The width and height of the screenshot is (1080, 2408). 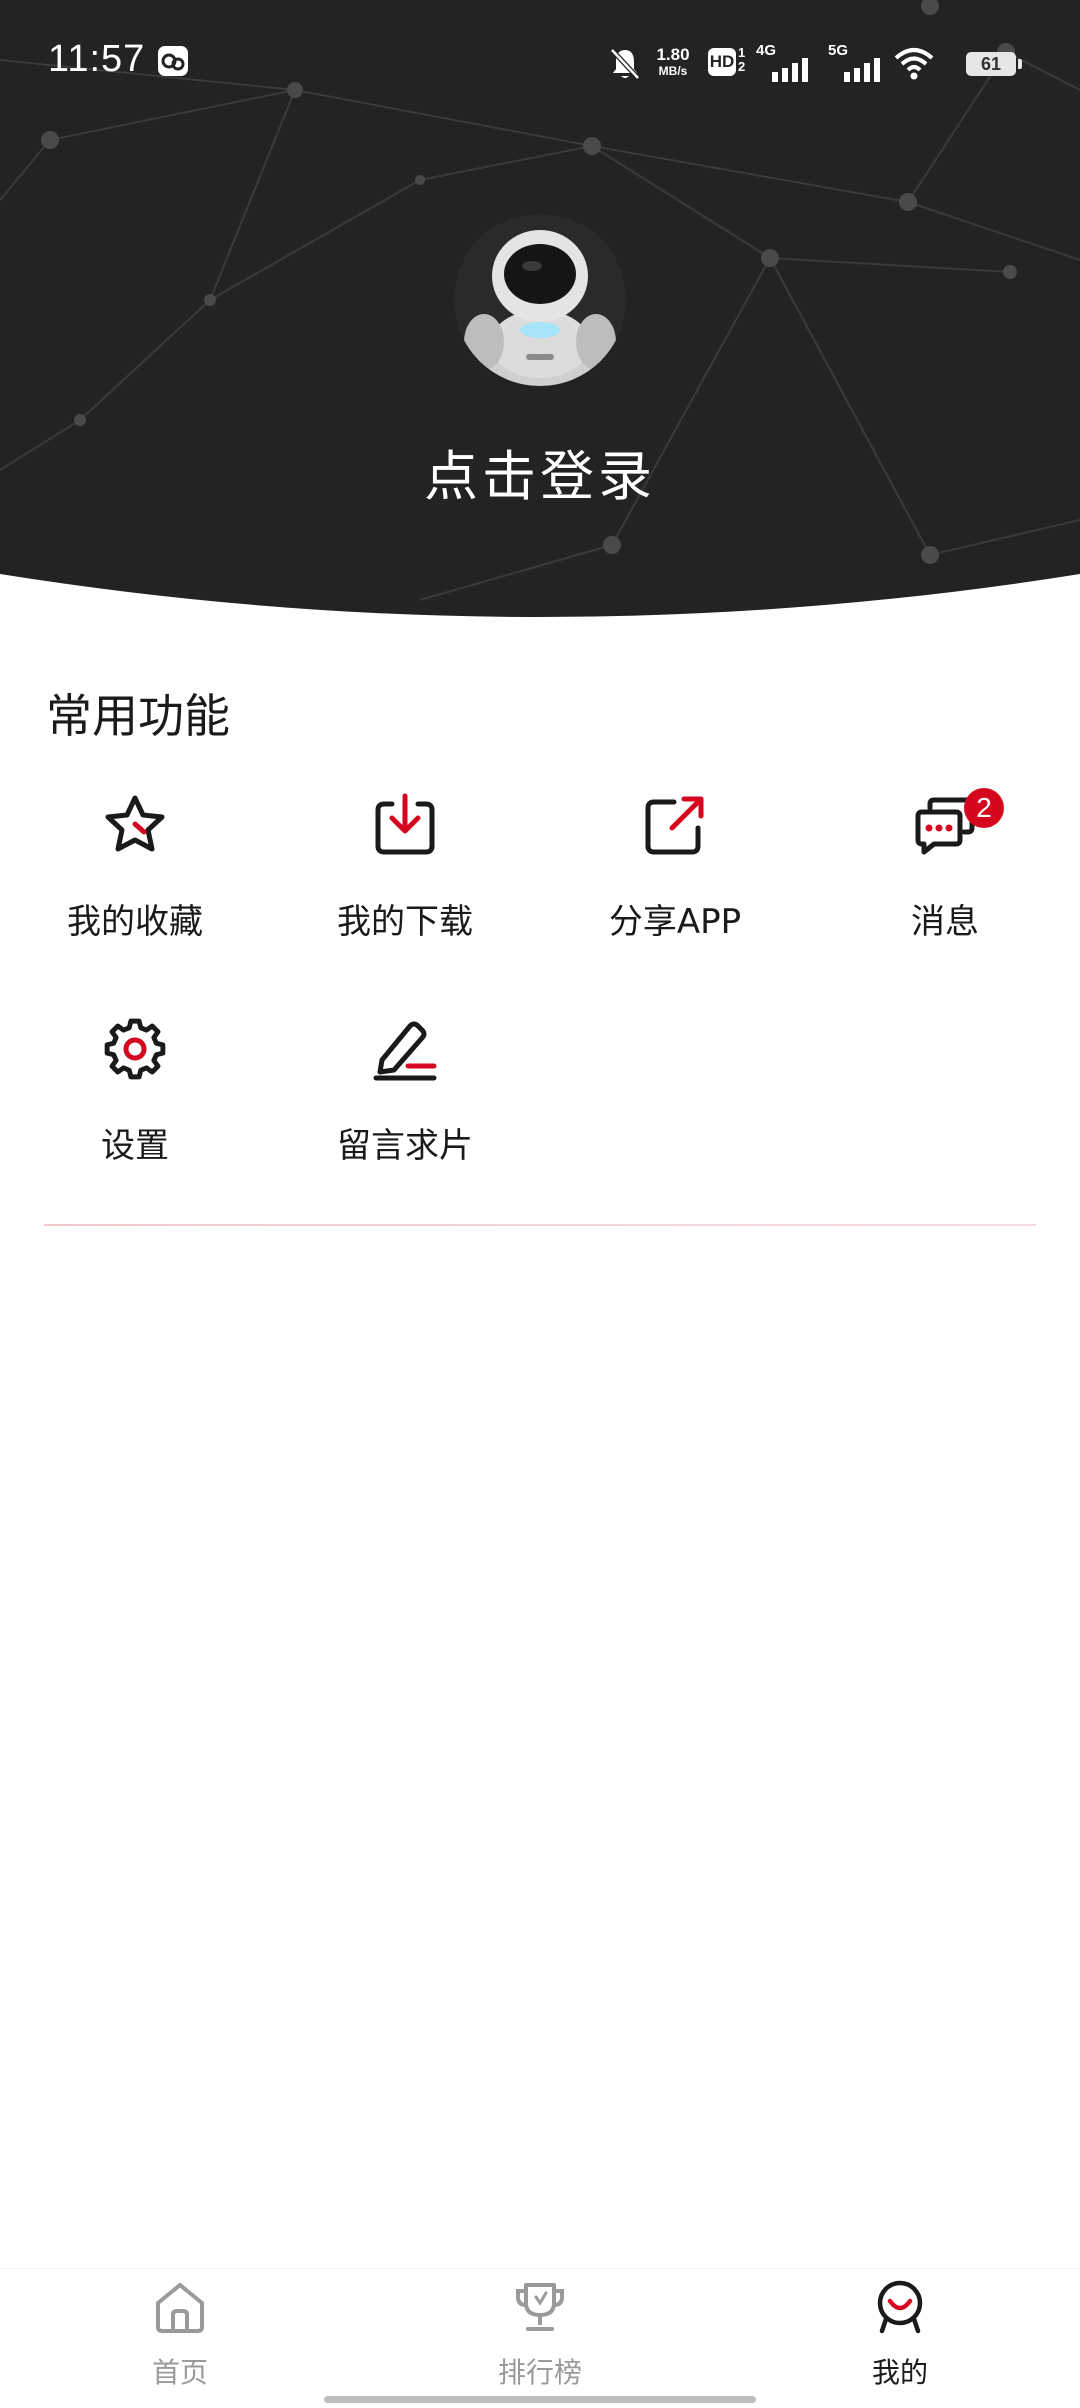 I want to click on messages-button: 2 消息, so click(x=945, y=884).